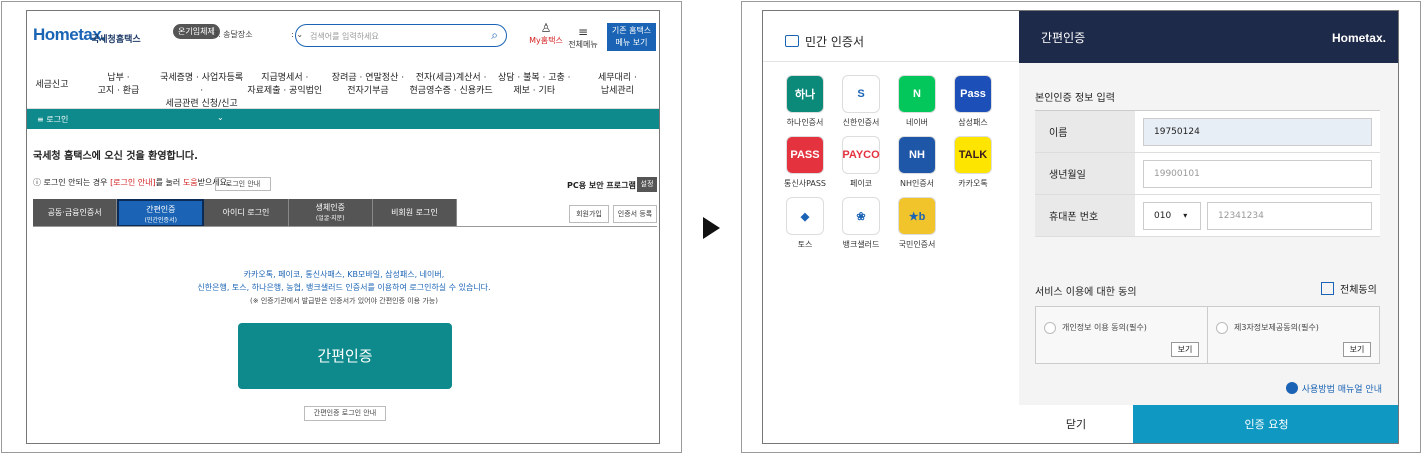 This screenshot has height=455, width=1423. Describe the element at coordinates (711, 228) in the screenshot. I see `arrow-right-icon` at that location.